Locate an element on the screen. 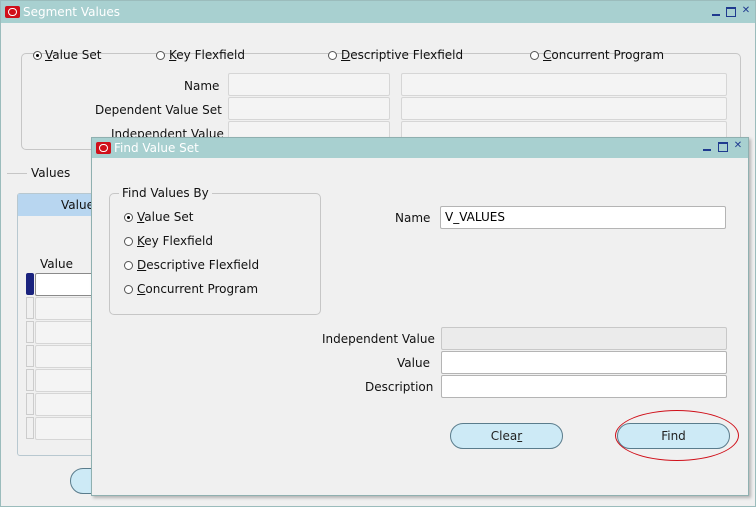 This screenshot has width=756, height=507. window-title: Segment Values is located at coordinates (72, 12).